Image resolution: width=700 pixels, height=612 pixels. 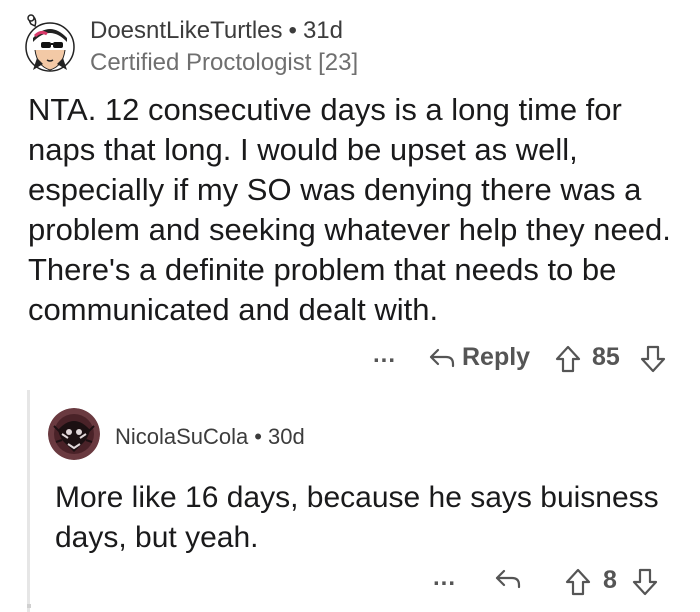 I want to click on vote-score: 85, so click(x=606, y=357).